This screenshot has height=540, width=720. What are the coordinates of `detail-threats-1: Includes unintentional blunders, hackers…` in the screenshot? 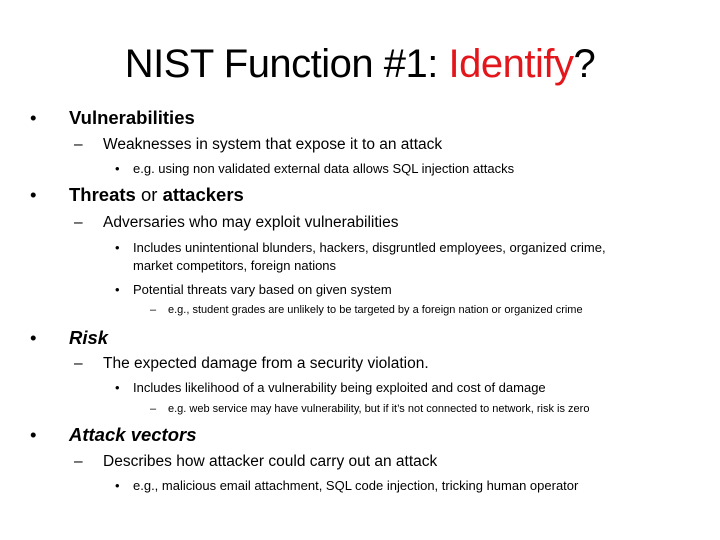 It's located at (369, 247).